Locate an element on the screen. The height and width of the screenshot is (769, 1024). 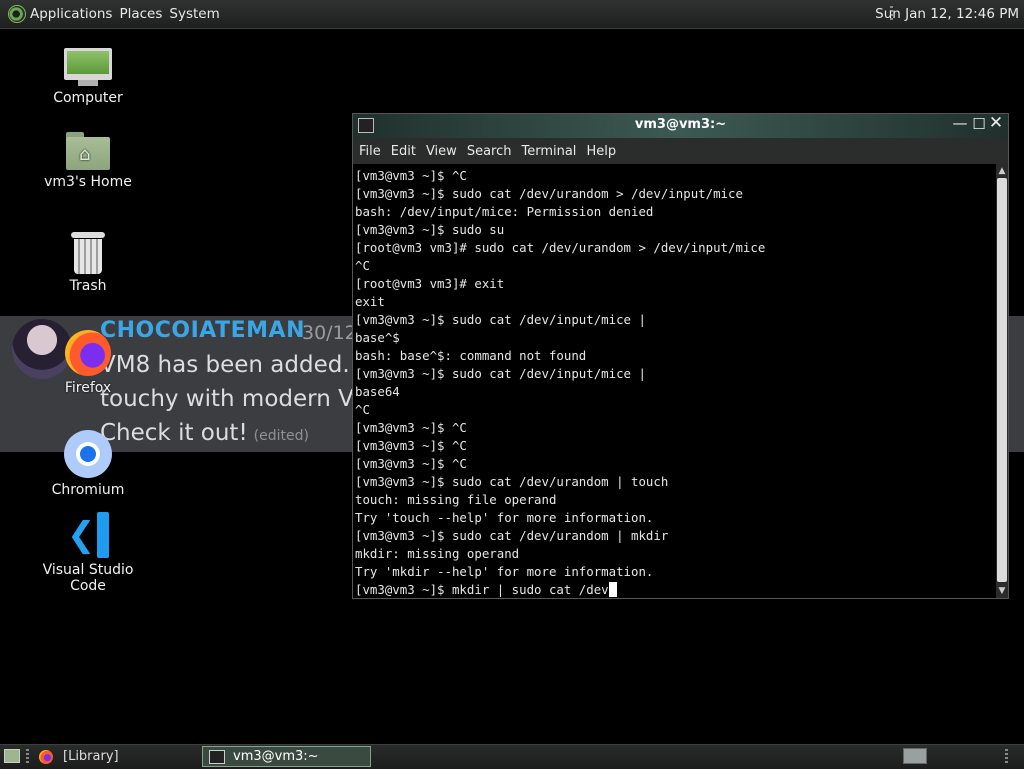
edited-tag: (edited) is located at coordinates (281, 436).